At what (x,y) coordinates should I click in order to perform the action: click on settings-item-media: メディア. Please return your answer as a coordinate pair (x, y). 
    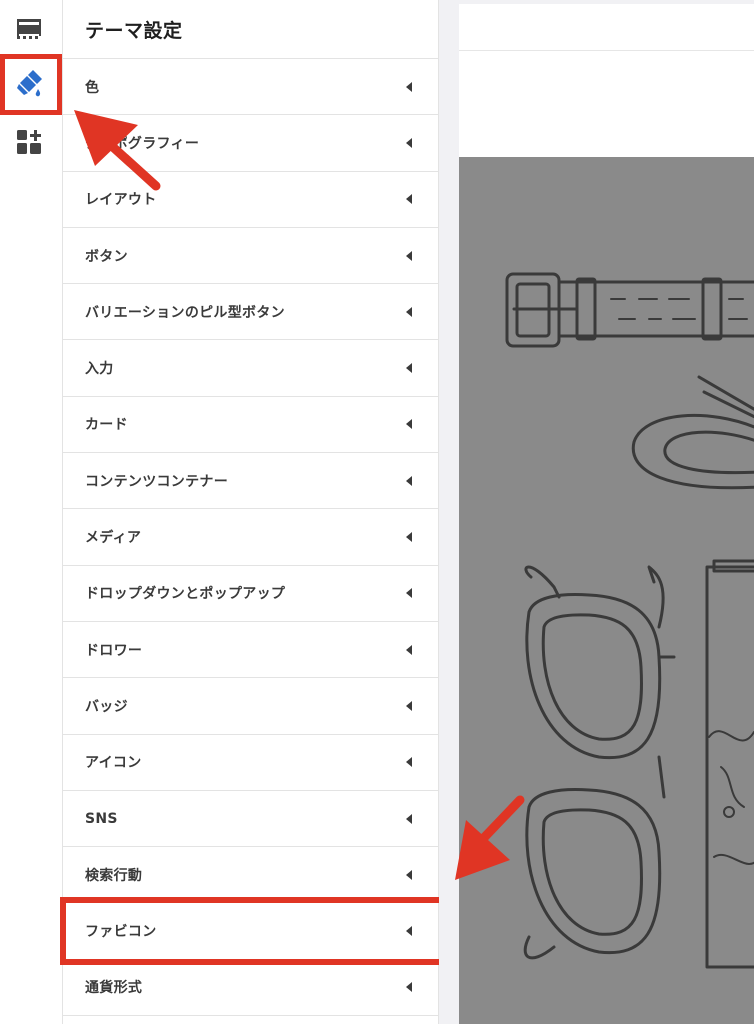
    Looking at the image, I should click on (250, 537).